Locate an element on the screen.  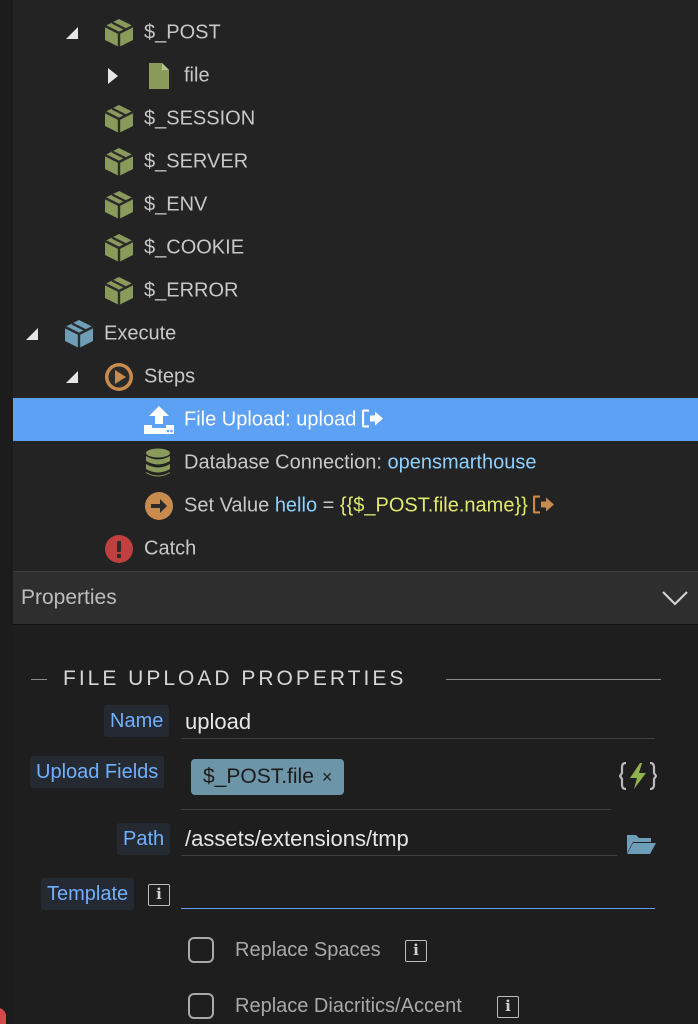
tree-item-label: $_COOKIE is located at coordinates (194, 247).